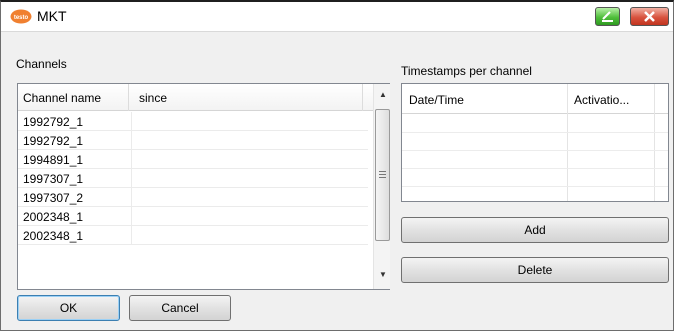 Image resolution: width=674 pixels, height=331 pixels. I want to click on scroll-down-icon: ▼, so click(383, 274).